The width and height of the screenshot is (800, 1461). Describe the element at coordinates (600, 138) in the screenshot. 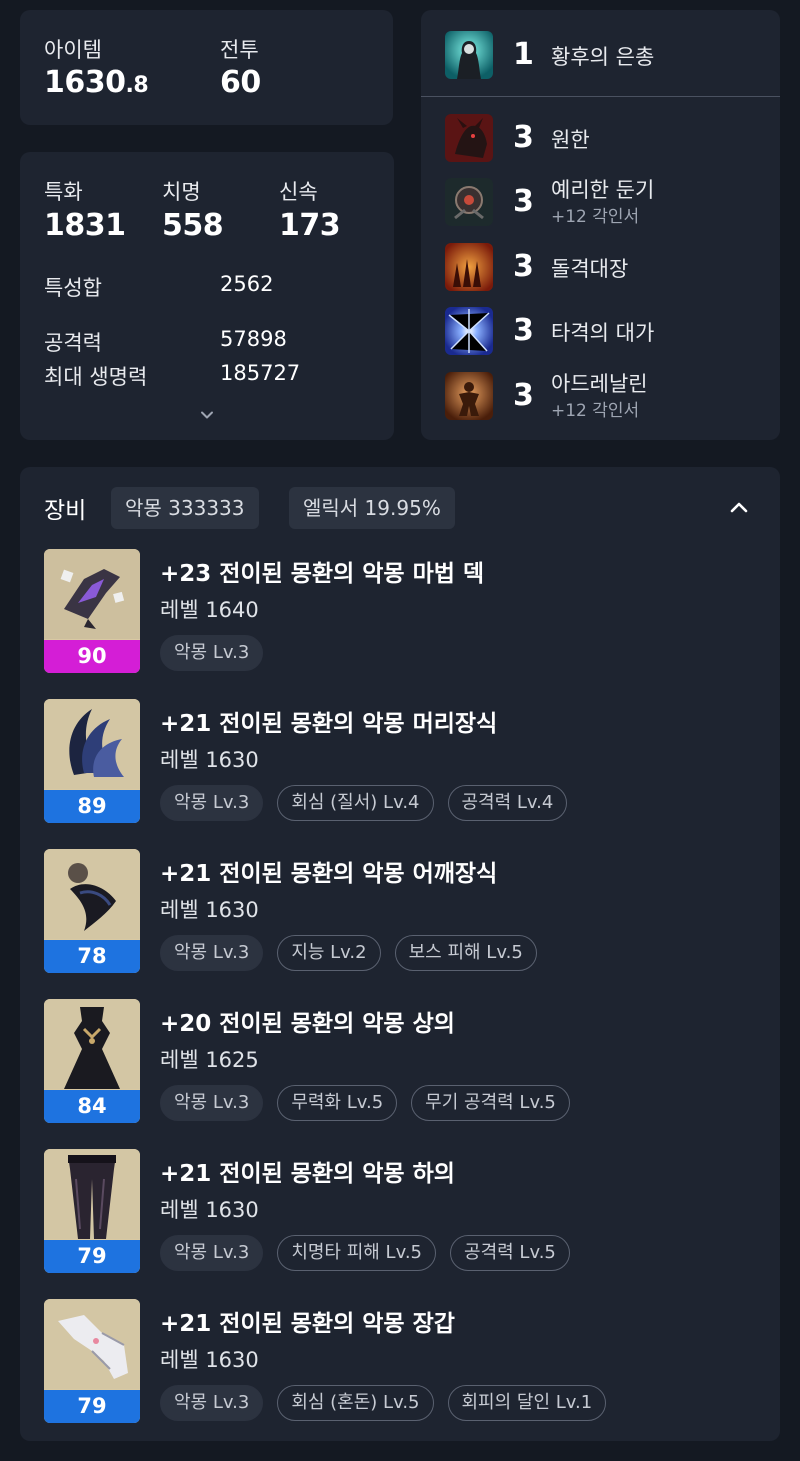

I see `engraving-row: 3 원한` at that location.